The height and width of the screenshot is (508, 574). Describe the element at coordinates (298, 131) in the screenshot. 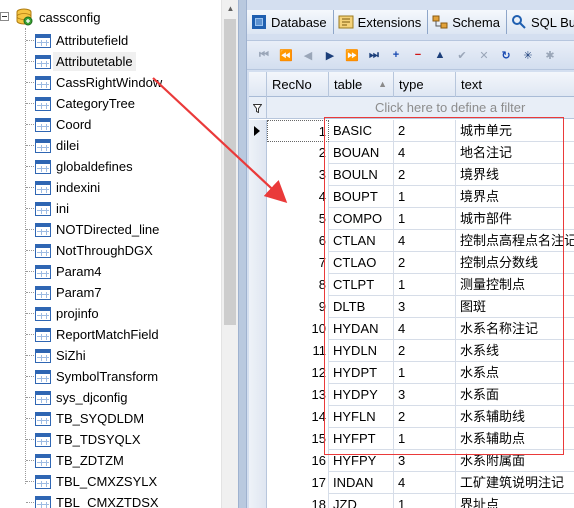

I see `cell-recno: 1` at that location.